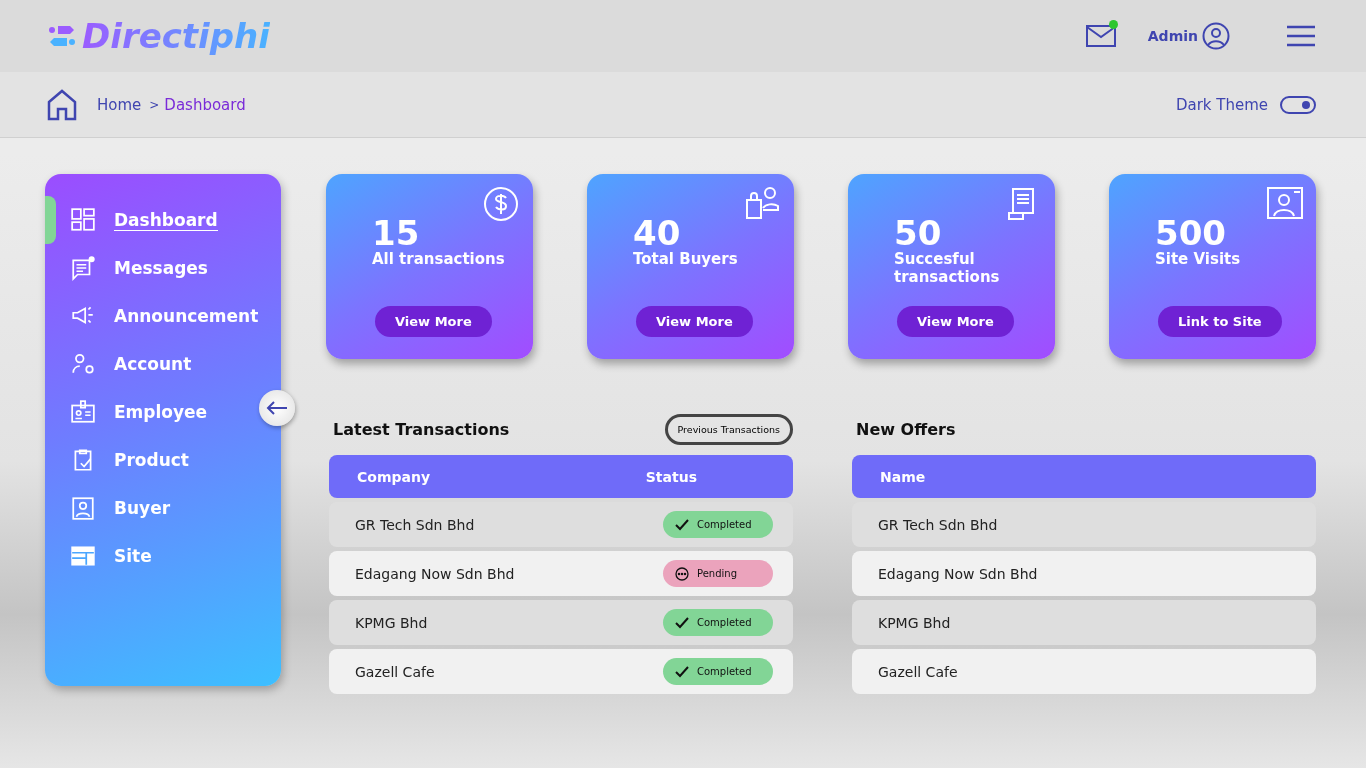  What do you see at coordinates (439, 259) in the screenshot?
I see `stat-label: All transactions` at bounding box center [439, 259].